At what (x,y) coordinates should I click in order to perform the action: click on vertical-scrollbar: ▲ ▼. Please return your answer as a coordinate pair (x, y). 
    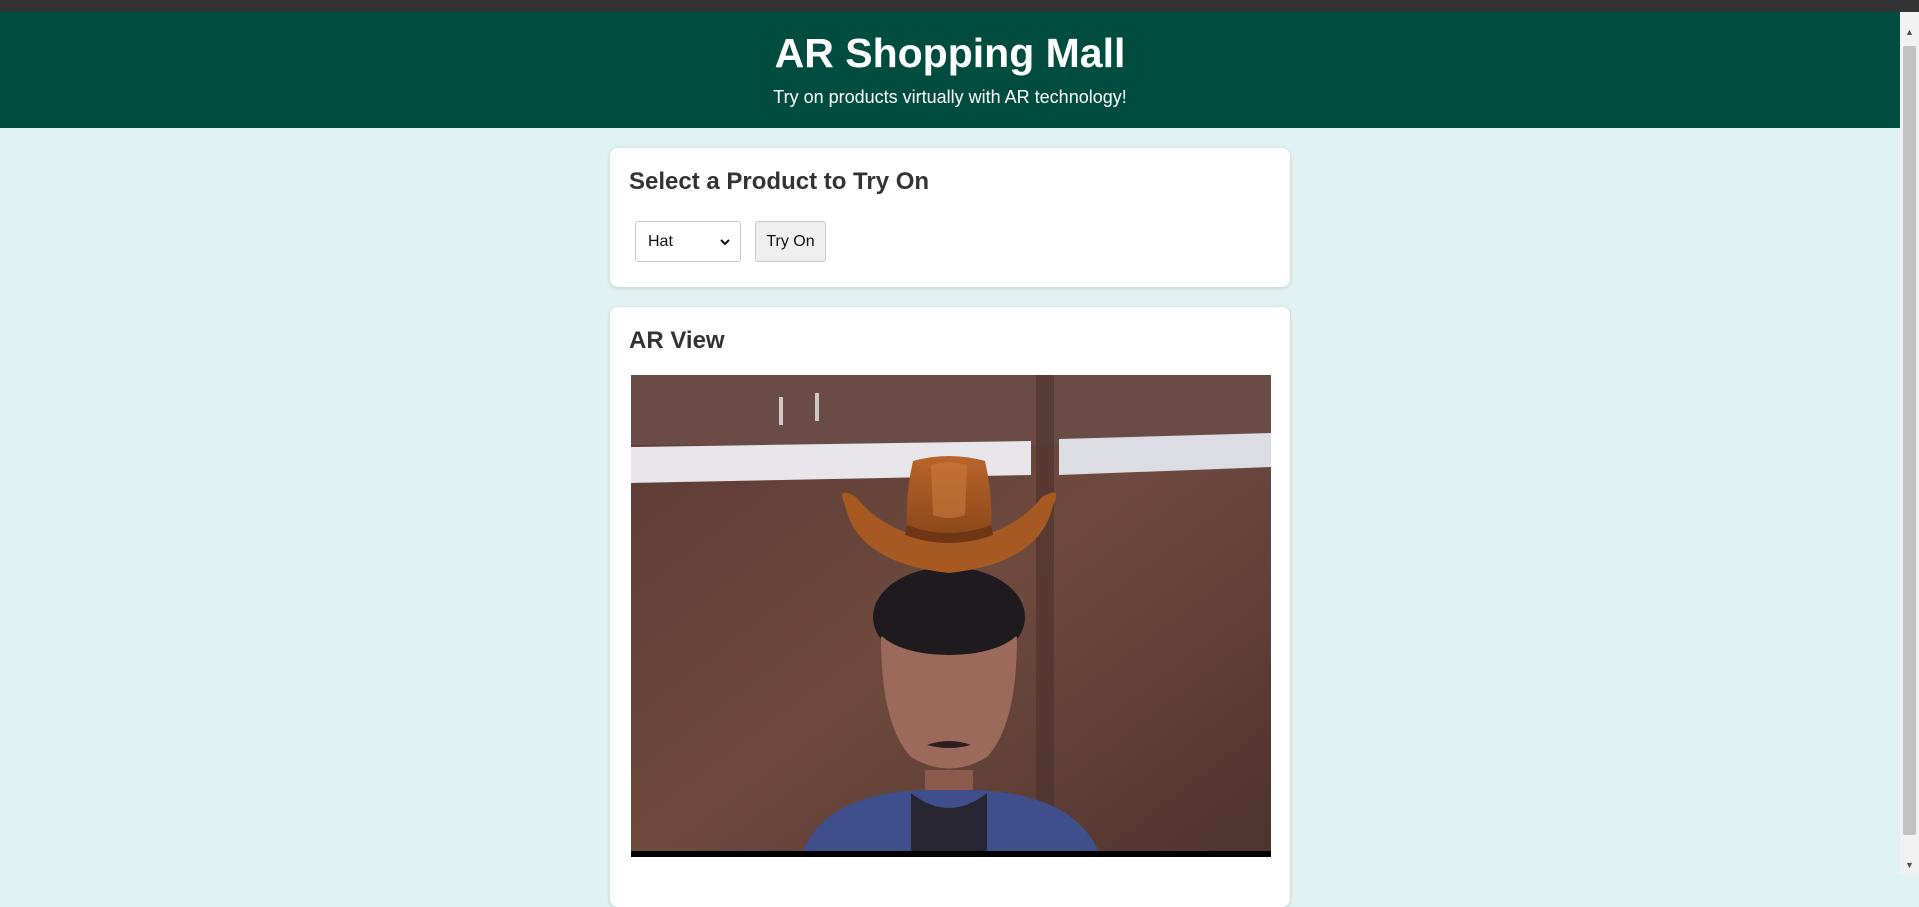
    Looking at the image, I should click on (1909, 443).